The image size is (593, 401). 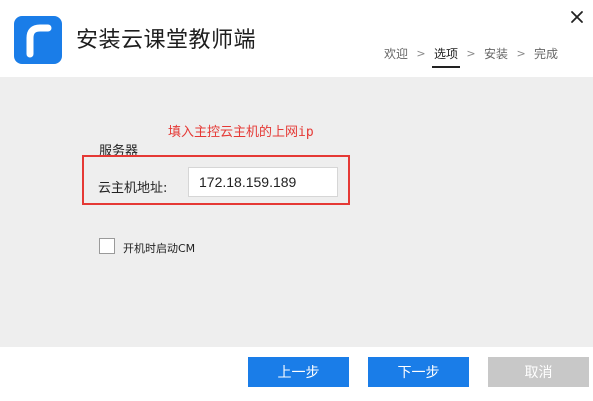 What do you see at coordinates (577, 17) in the screenshot?
I see `close-icon` at bounding box center [577, 17].